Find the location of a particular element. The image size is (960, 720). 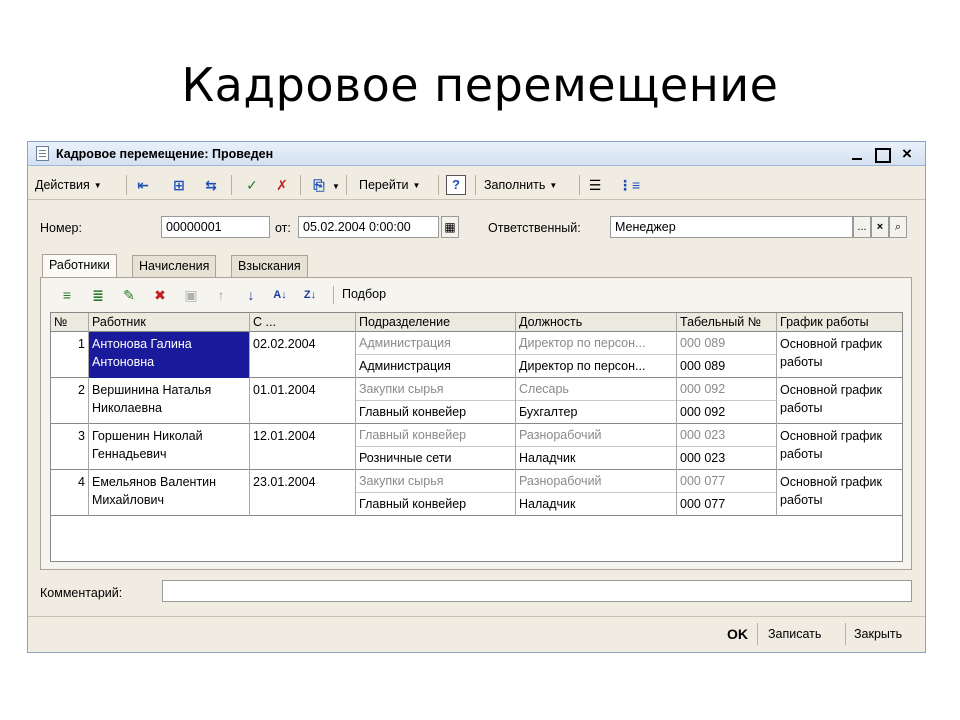

document-icon is located at coordinates (42, 153).